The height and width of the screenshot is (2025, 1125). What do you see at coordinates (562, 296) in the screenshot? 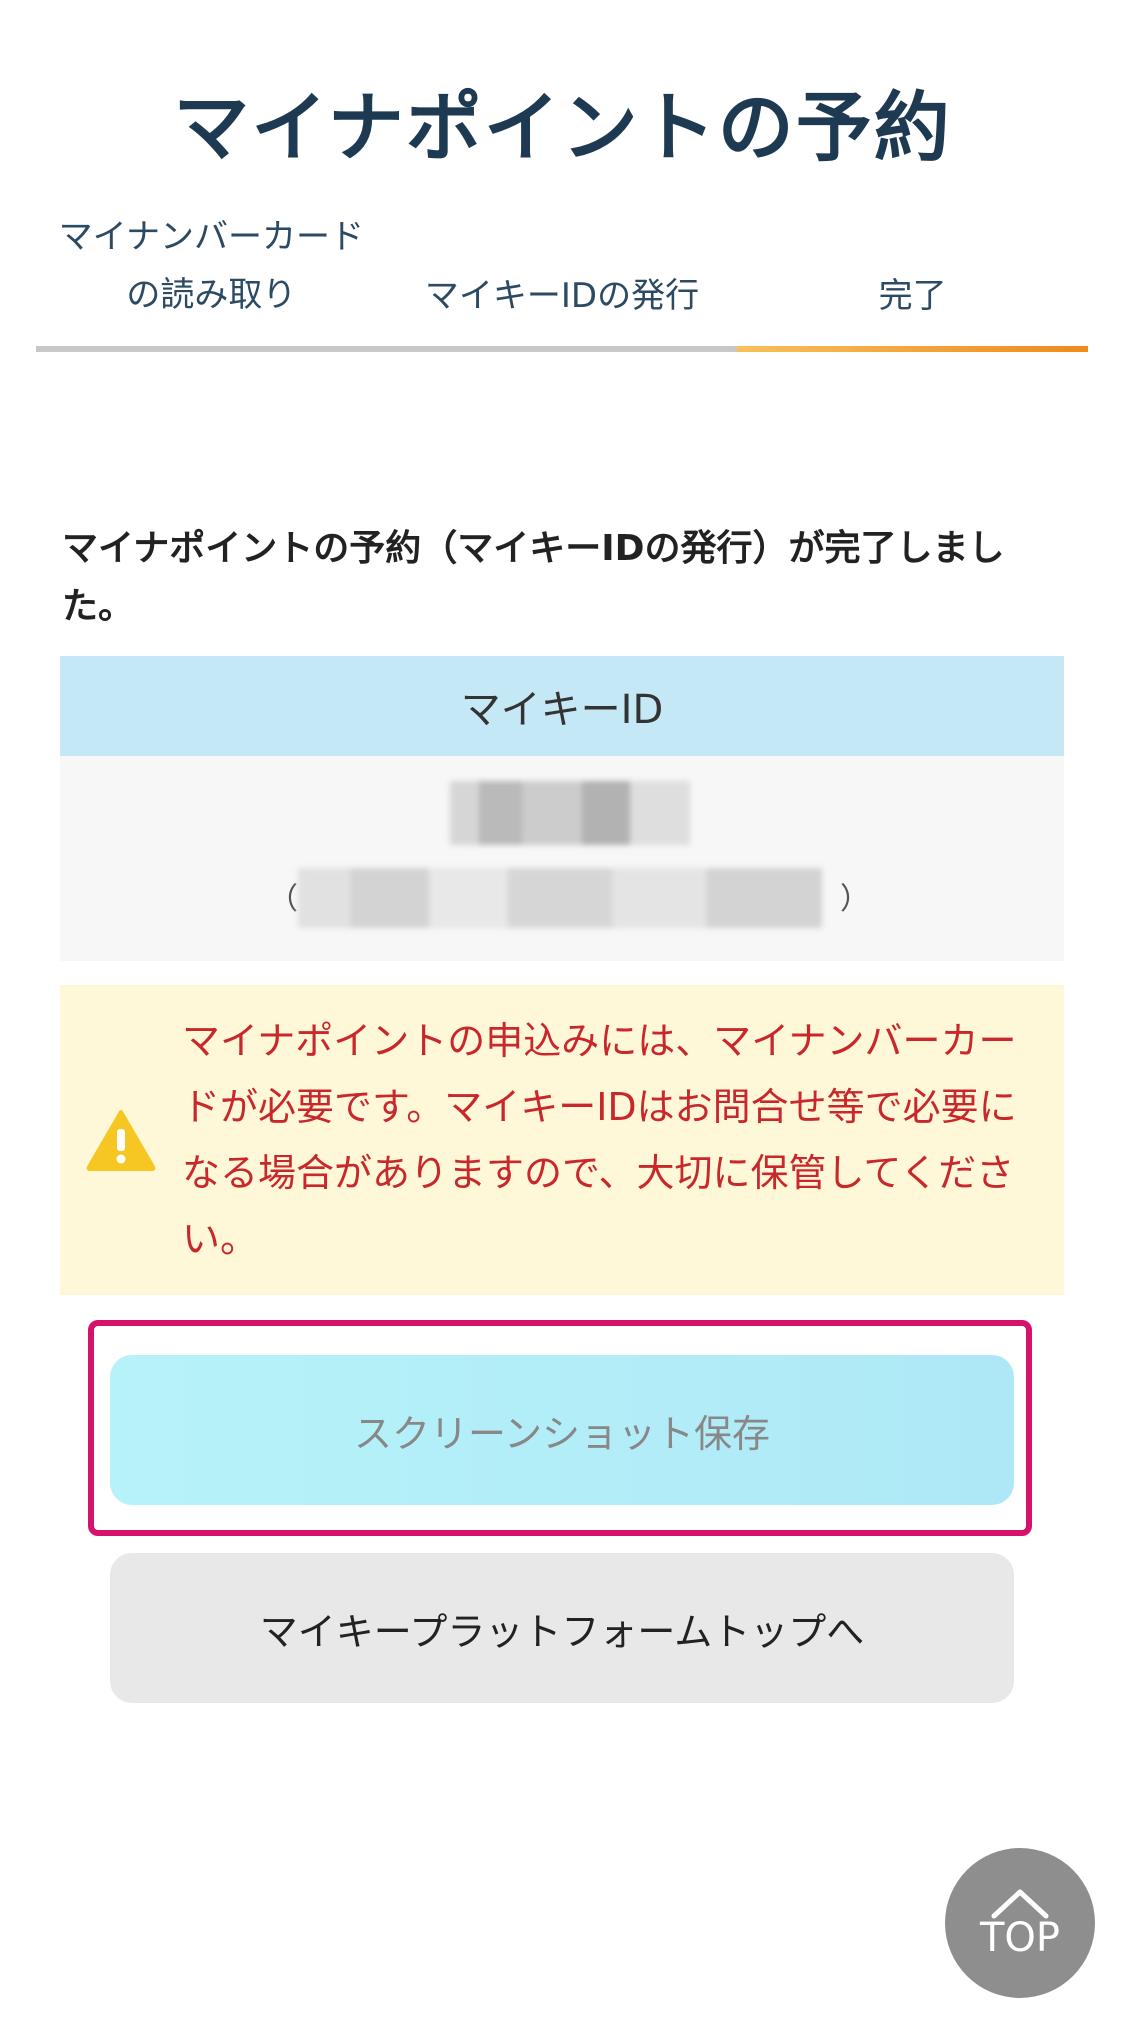
I see `step-label: マイキーIDの発行` at bounding box center [562, 296].